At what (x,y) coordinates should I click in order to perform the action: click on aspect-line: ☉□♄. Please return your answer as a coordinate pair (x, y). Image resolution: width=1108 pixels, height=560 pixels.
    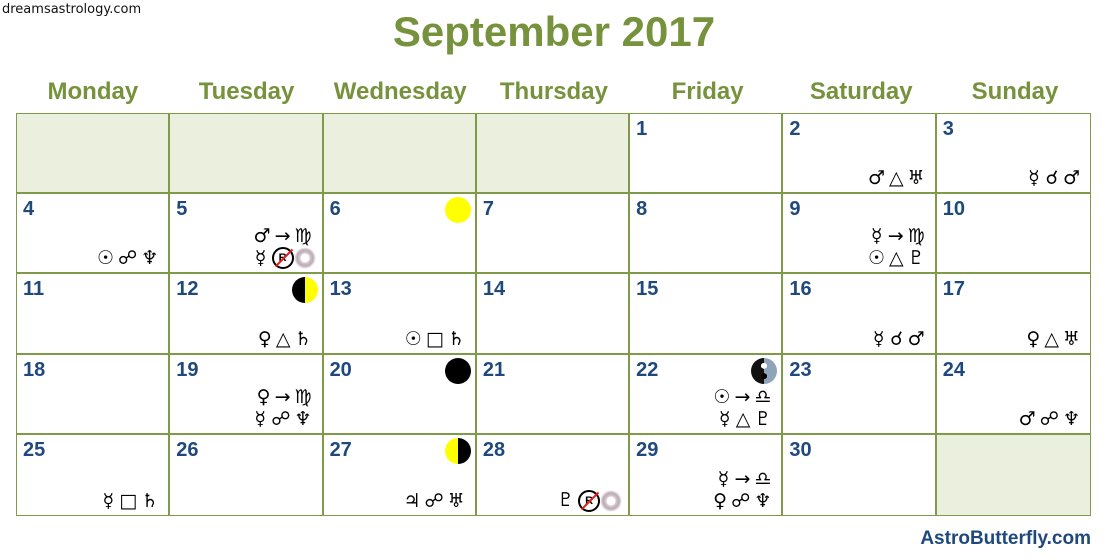
    Looking at the image, I should click on (437, 339).